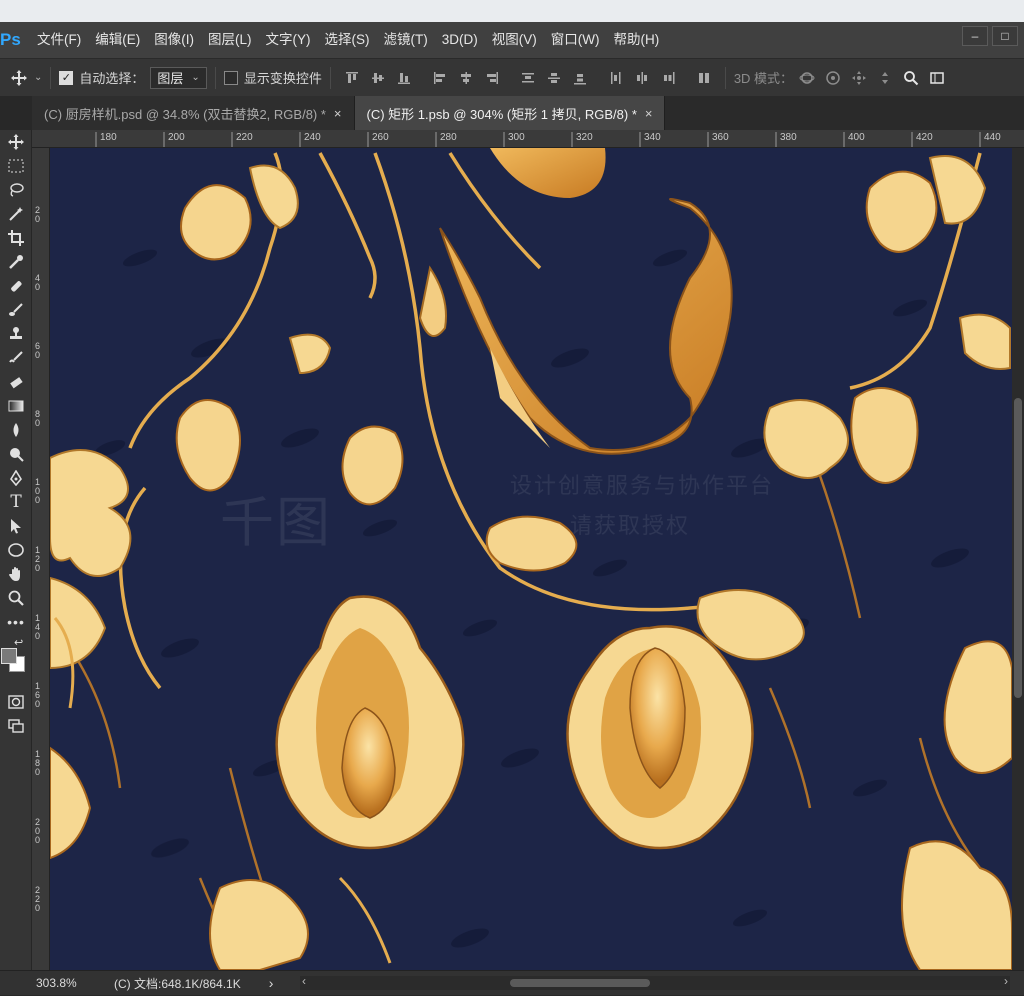 The height and width of the screenshot is (996, 1024). What do you see at coordinates (380, 137) in the screenshot?
I see `ruler-top-label: 260` at bounding box center [380, 137].